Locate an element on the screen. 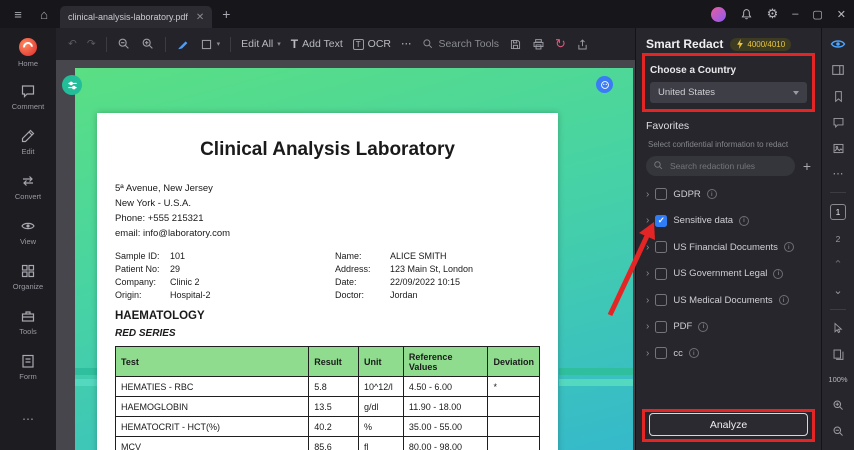 This screenshot has height=450, width=854. rule-item-us-medical: › US Medical Documents i is located at coordinates (728, 300).